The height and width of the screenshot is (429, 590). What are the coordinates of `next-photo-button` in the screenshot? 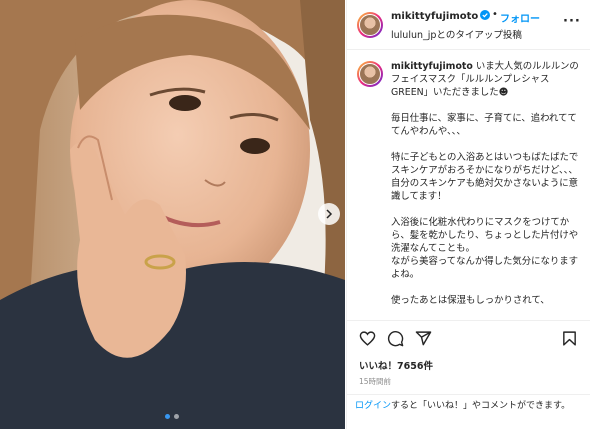 It's located at (329, 214).